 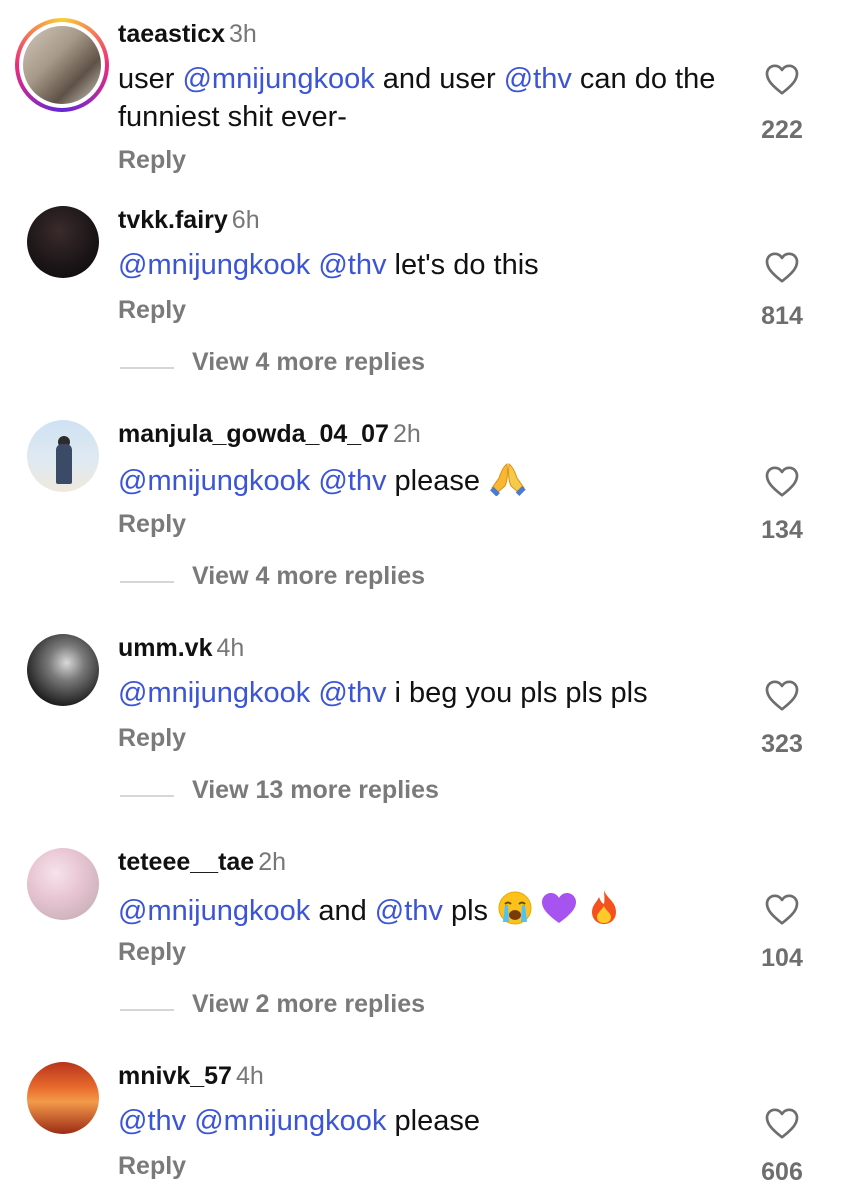 I want to click on like-count: 104, so click(x=782, y=958).